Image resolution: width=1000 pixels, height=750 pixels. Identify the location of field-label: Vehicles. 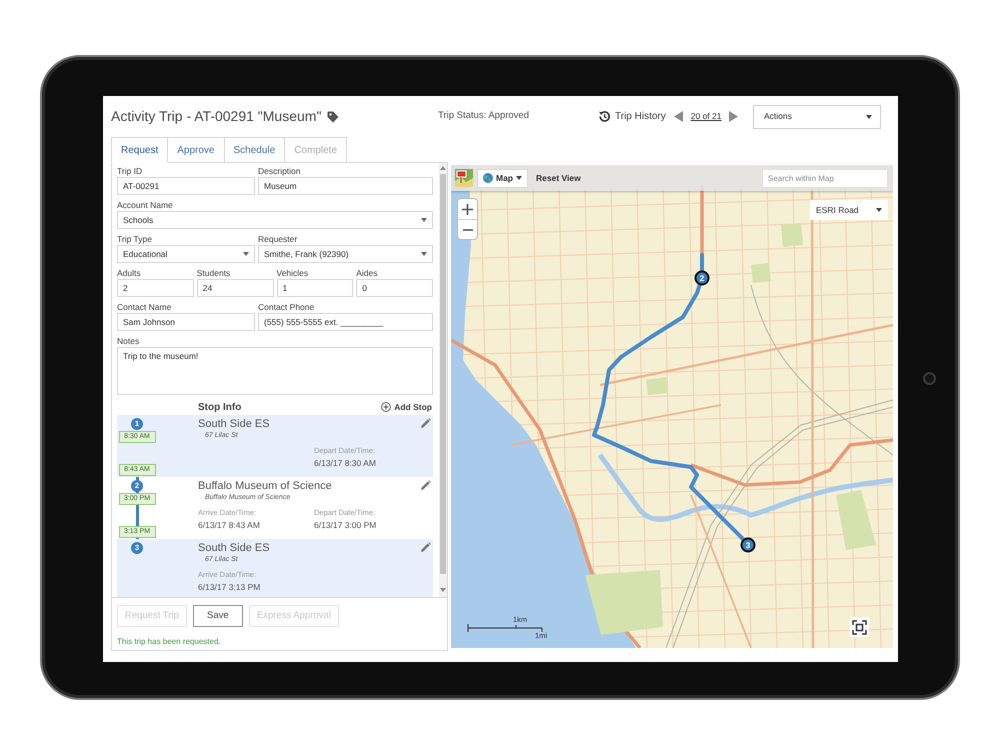
(293, 273).